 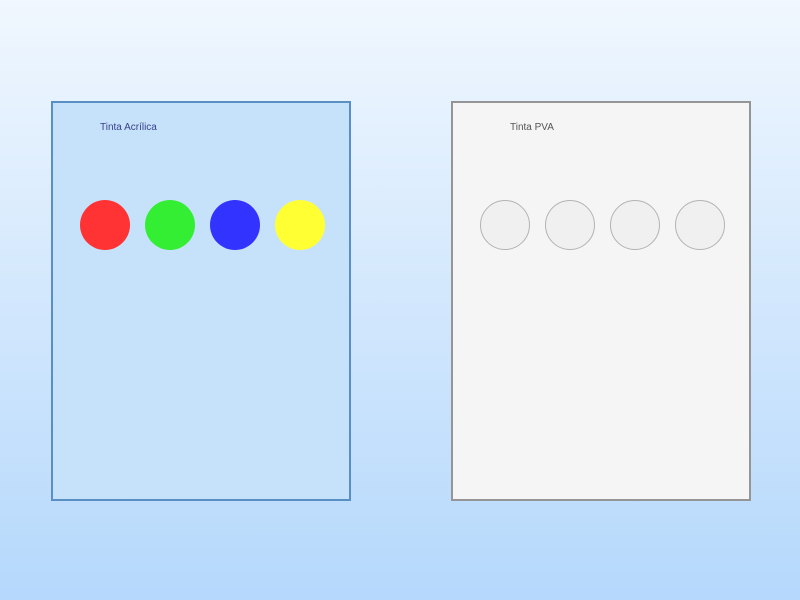 What do you see at coordinates (170, 225) in the screenshot?
I see `acrylic-swatch-green` at bounding box center [170, 225].